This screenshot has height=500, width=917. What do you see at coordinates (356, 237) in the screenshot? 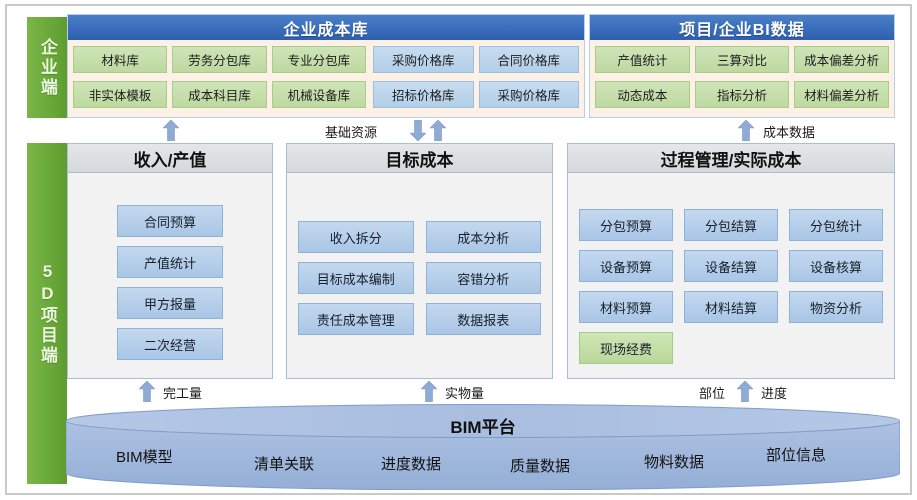
I see `tile-income-split: 收入拆分` at bounding box center [356, 237].